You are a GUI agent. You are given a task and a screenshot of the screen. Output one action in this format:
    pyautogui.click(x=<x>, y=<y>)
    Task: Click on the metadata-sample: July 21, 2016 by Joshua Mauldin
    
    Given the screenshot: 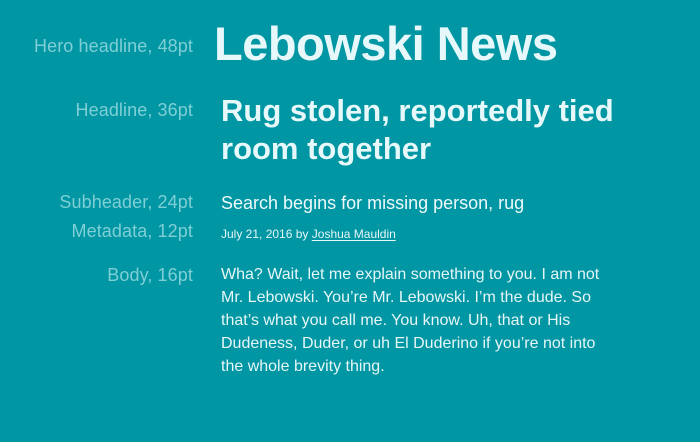 What is the action you would take?
    pyautogui.click(x=308, y=234)
    